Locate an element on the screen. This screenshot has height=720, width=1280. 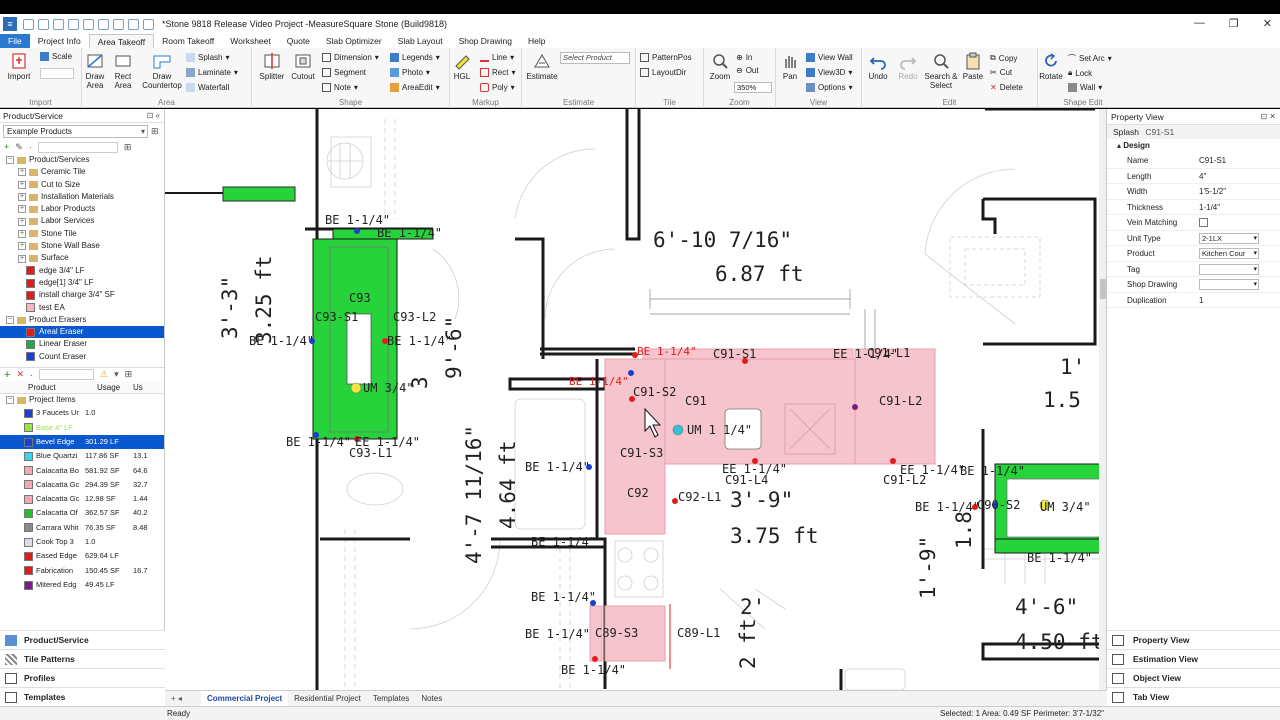
tab-project-info: Project Info is located at coordinates (59, 41).